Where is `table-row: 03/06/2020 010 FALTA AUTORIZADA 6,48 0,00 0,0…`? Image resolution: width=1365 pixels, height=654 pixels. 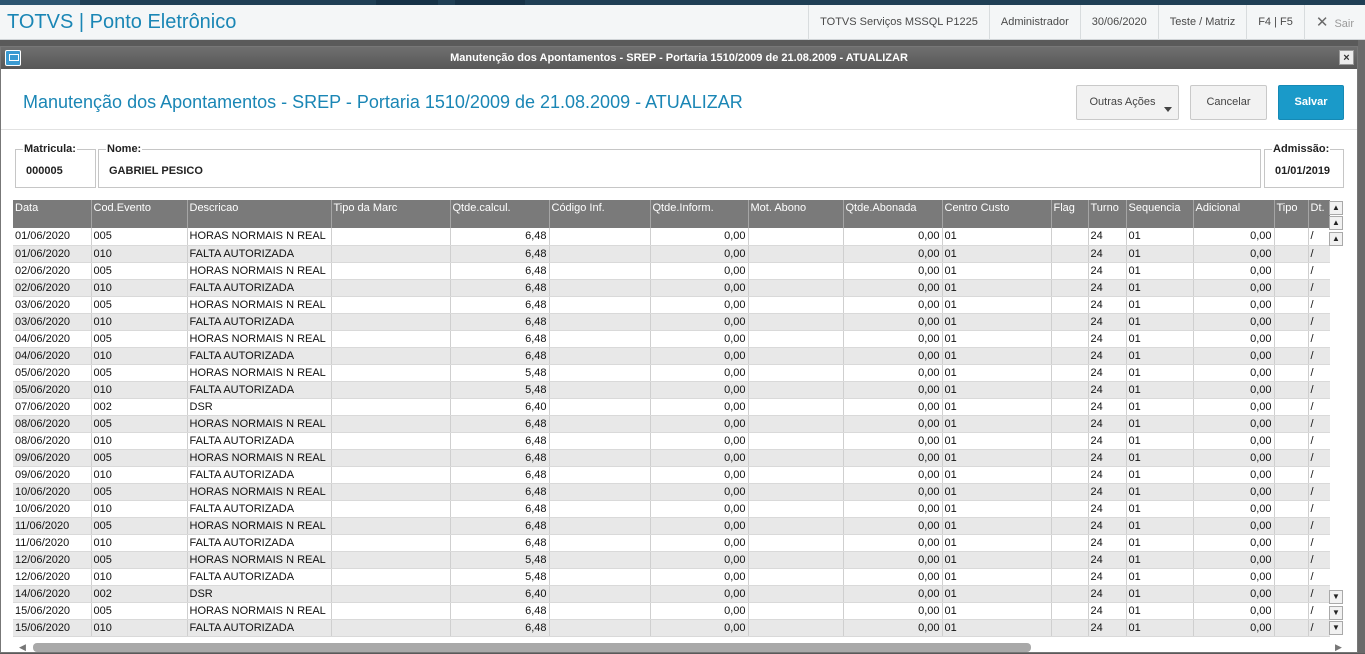
table-row: 03/06/2020 010 FALTA AUTORIZADA 6,48 0,00 0,0… is located at coordinates (671, 322).